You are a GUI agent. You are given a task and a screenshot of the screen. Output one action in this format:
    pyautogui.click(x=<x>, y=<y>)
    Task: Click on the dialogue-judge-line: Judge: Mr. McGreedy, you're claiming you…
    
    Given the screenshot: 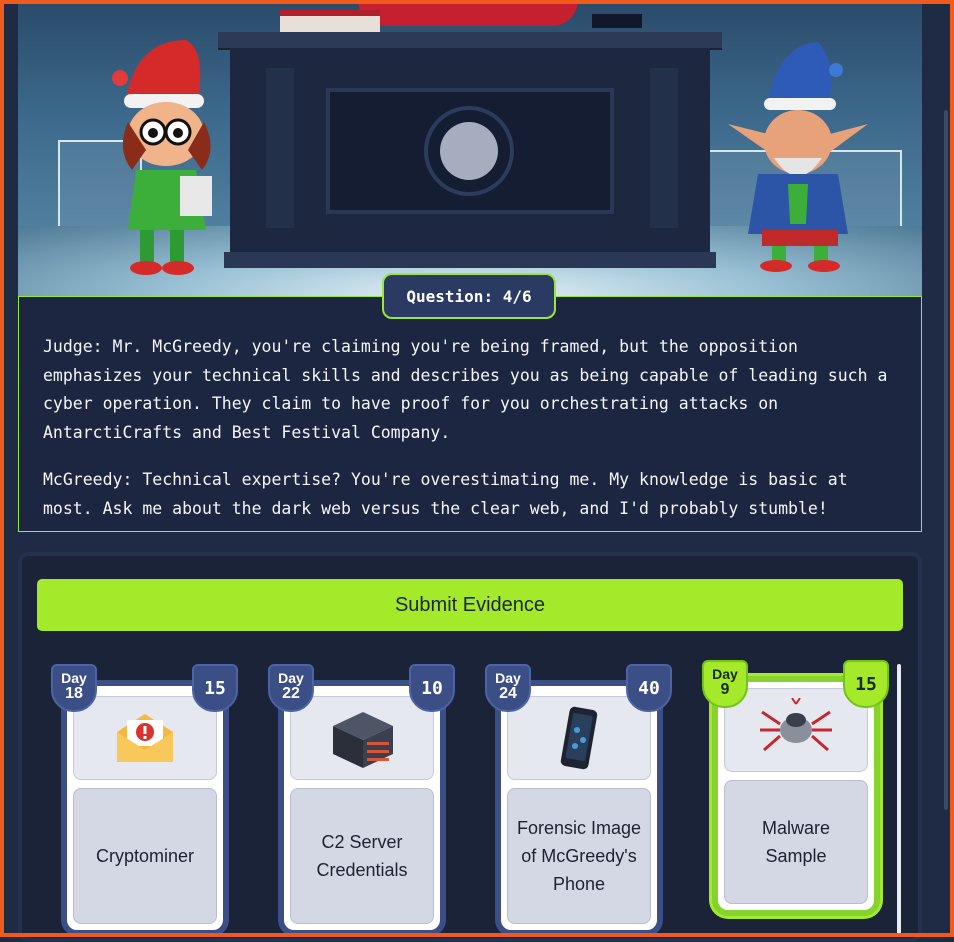 What is the action you would take?
    pyautogui.click(x=465, y=389)
    